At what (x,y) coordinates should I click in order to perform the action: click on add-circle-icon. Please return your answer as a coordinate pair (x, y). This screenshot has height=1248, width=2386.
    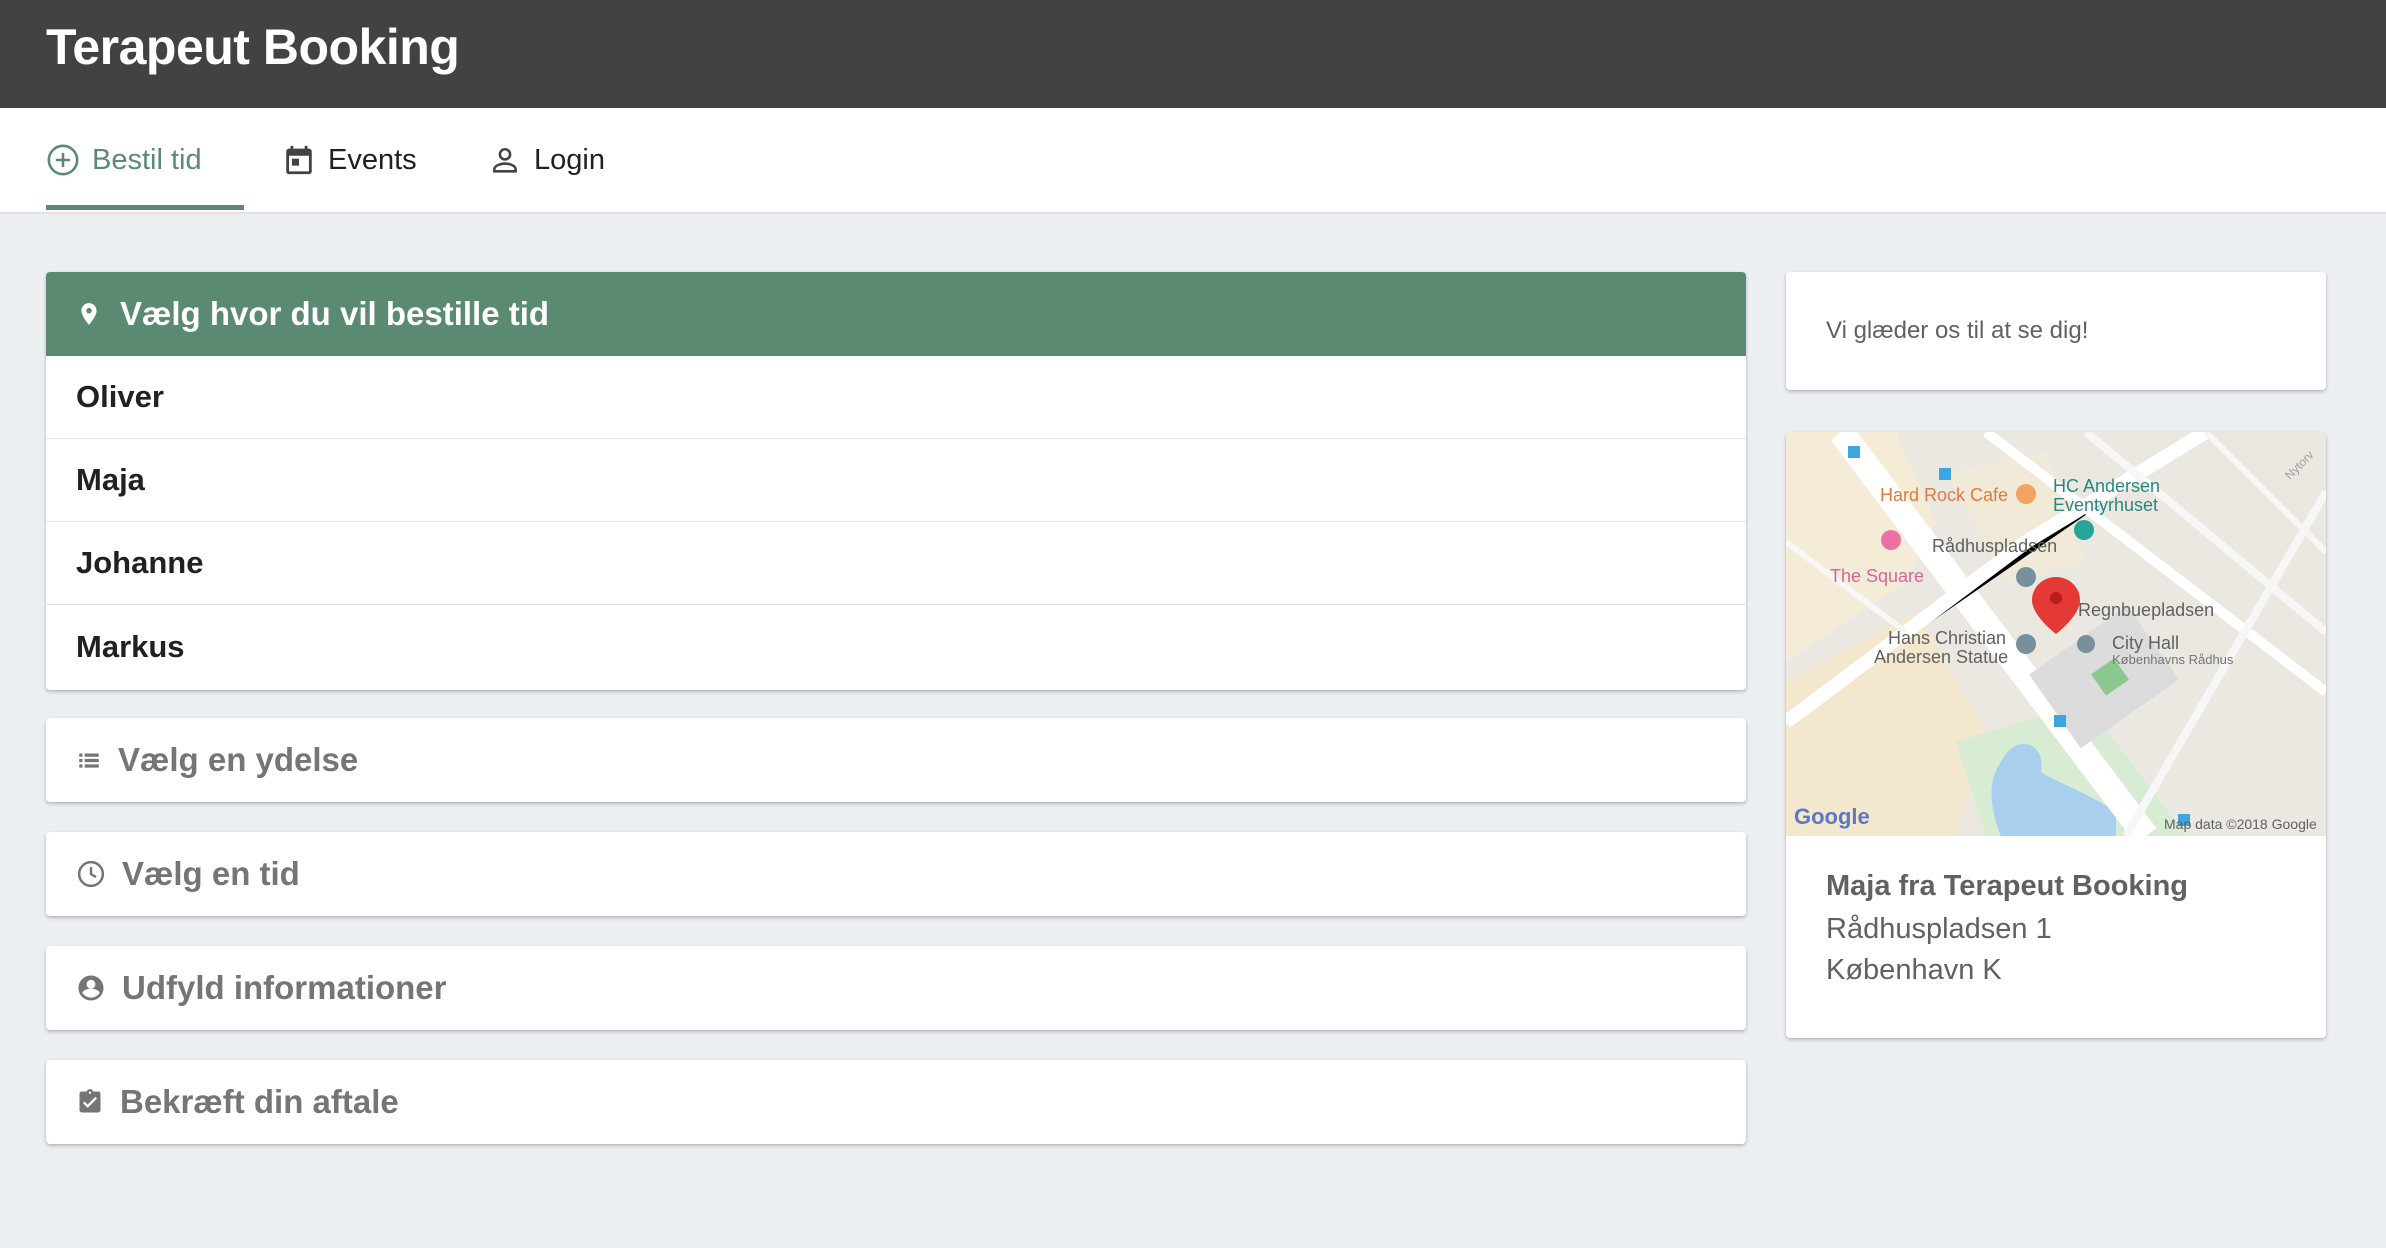
    Looking at the image, I should click on (63, 160).